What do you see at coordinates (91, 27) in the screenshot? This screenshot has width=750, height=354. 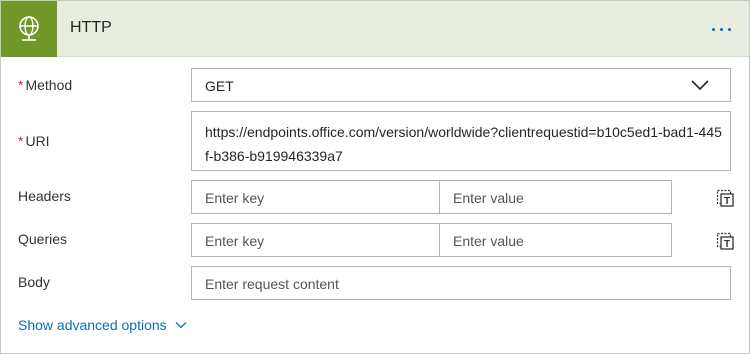 I see `card-title: HTTP` at bounding box center [91, 27].